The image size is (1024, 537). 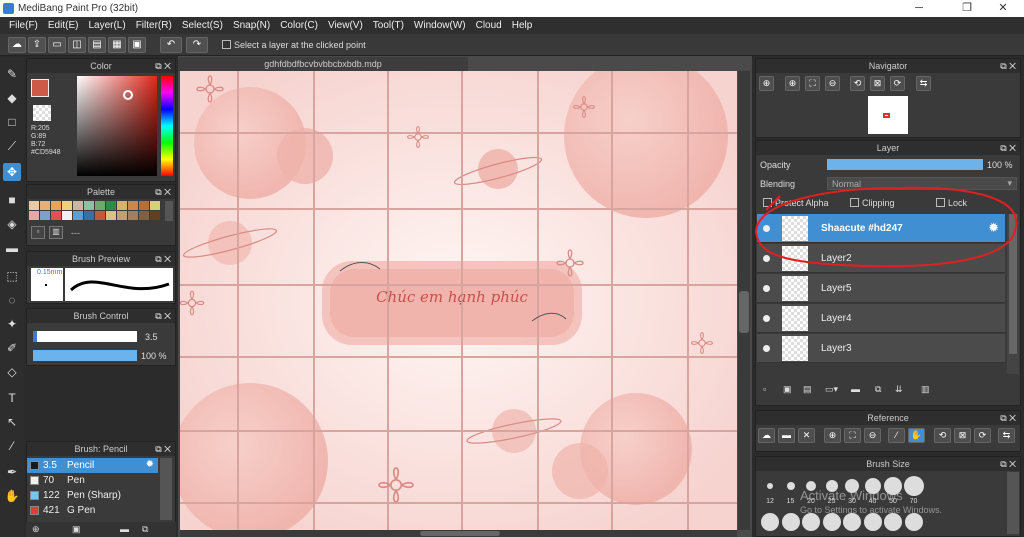 What do you see at coordinates (522, 25) in the screenshot?
I see `menu-help: Help` at bounding box center [522, 25].